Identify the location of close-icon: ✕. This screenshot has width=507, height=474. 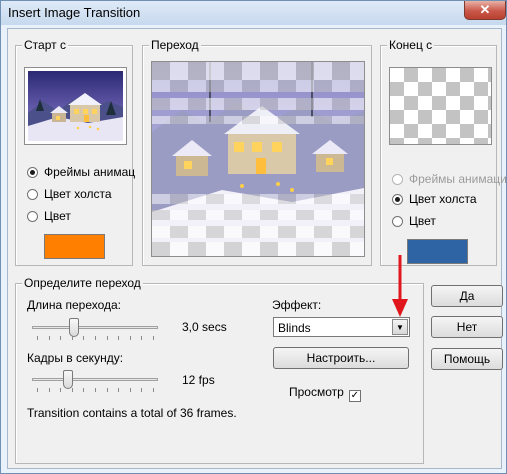
(485, 9).